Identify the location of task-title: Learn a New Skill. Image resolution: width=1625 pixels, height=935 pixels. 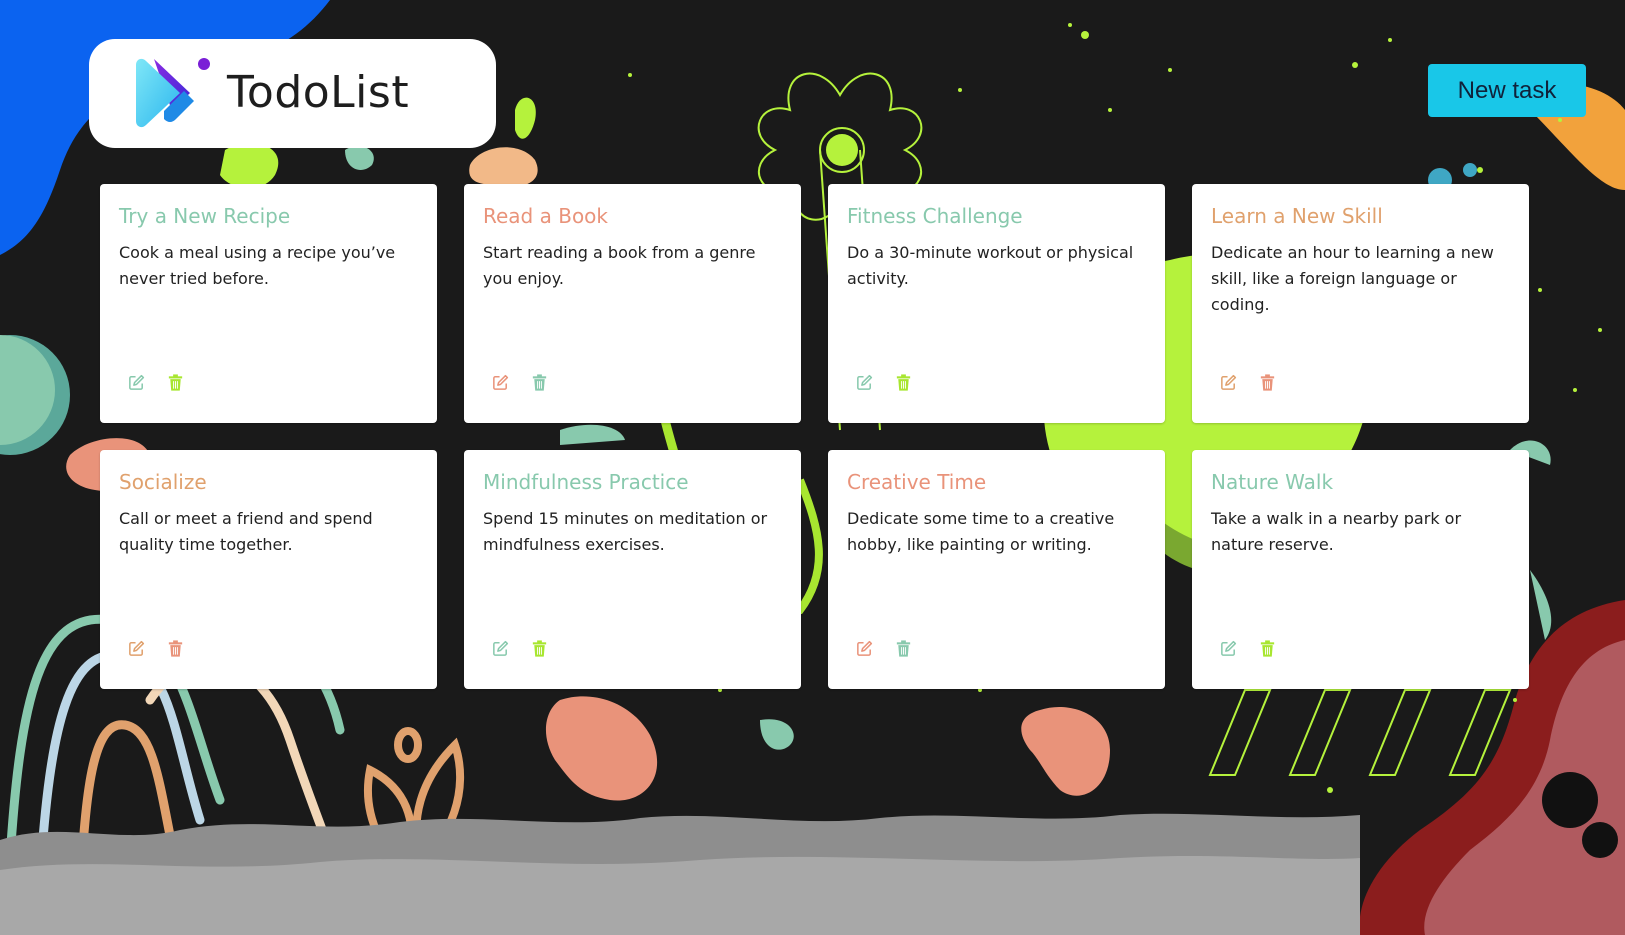
(1297, 216).